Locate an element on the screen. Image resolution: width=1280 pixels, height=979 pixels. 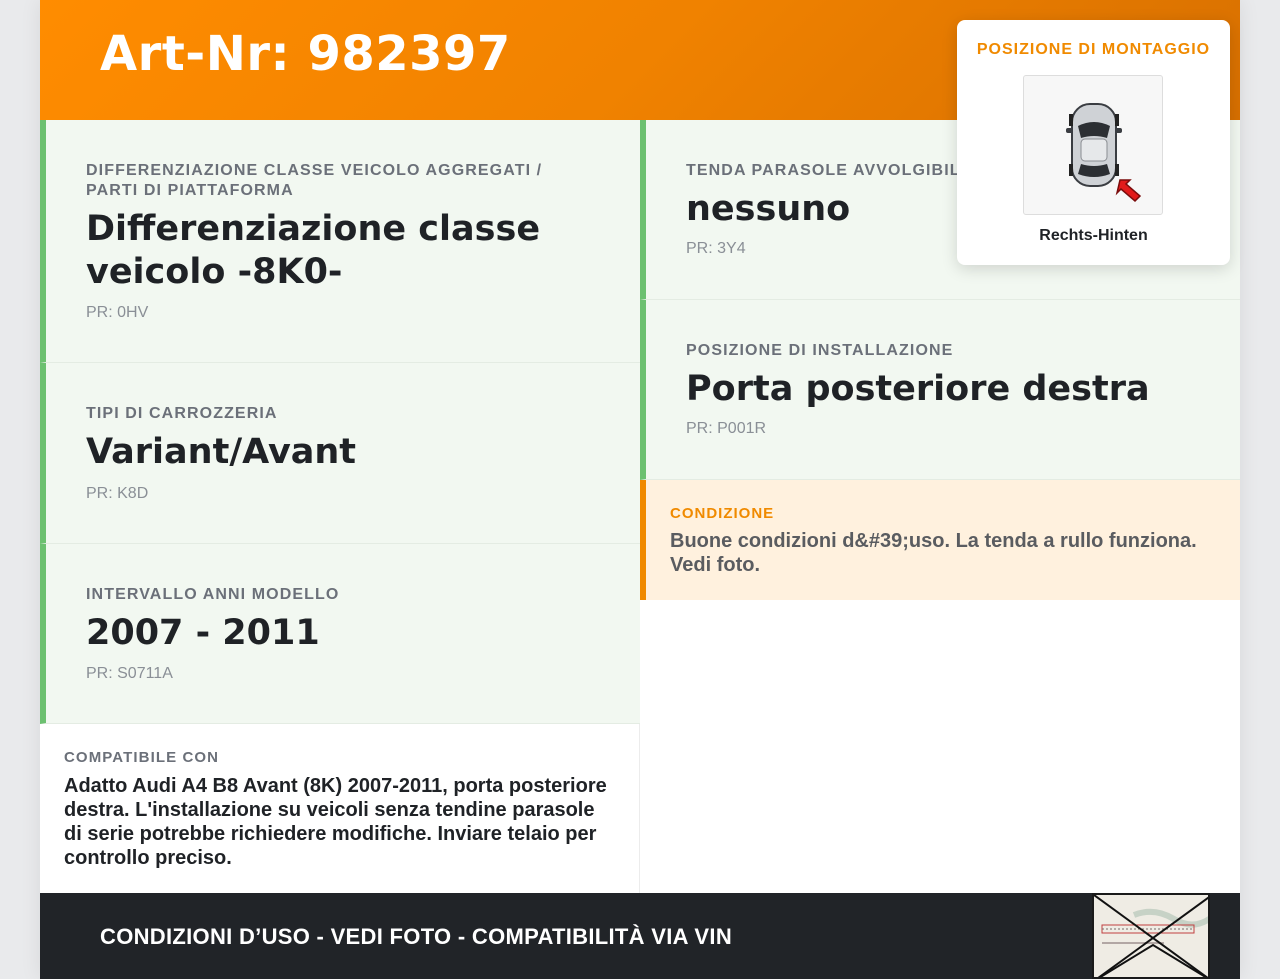
position-arrow-icon is located at coordinates (1128, 191).